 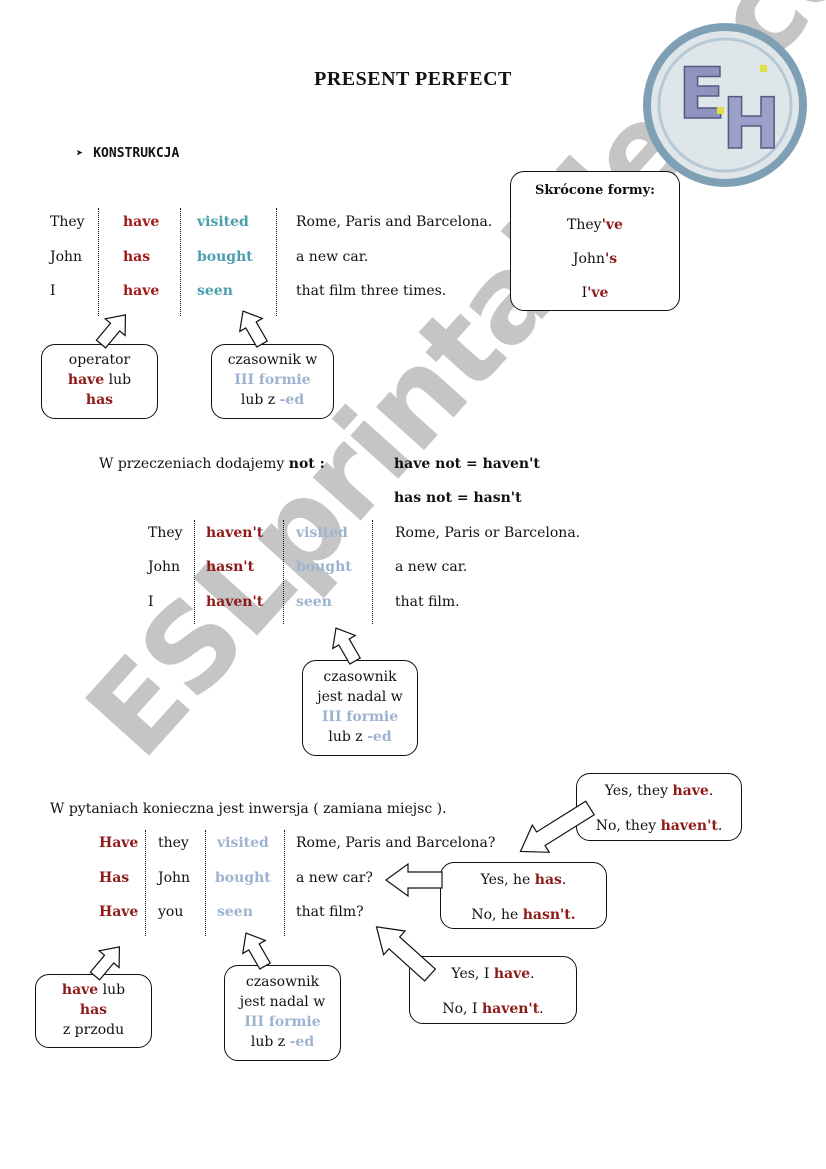 What do you see at coordinates (493, 990) in the screenshot?
I see `short-answer-box: Yes, I have. No, I haven't.` at bounding box center [493, 990].